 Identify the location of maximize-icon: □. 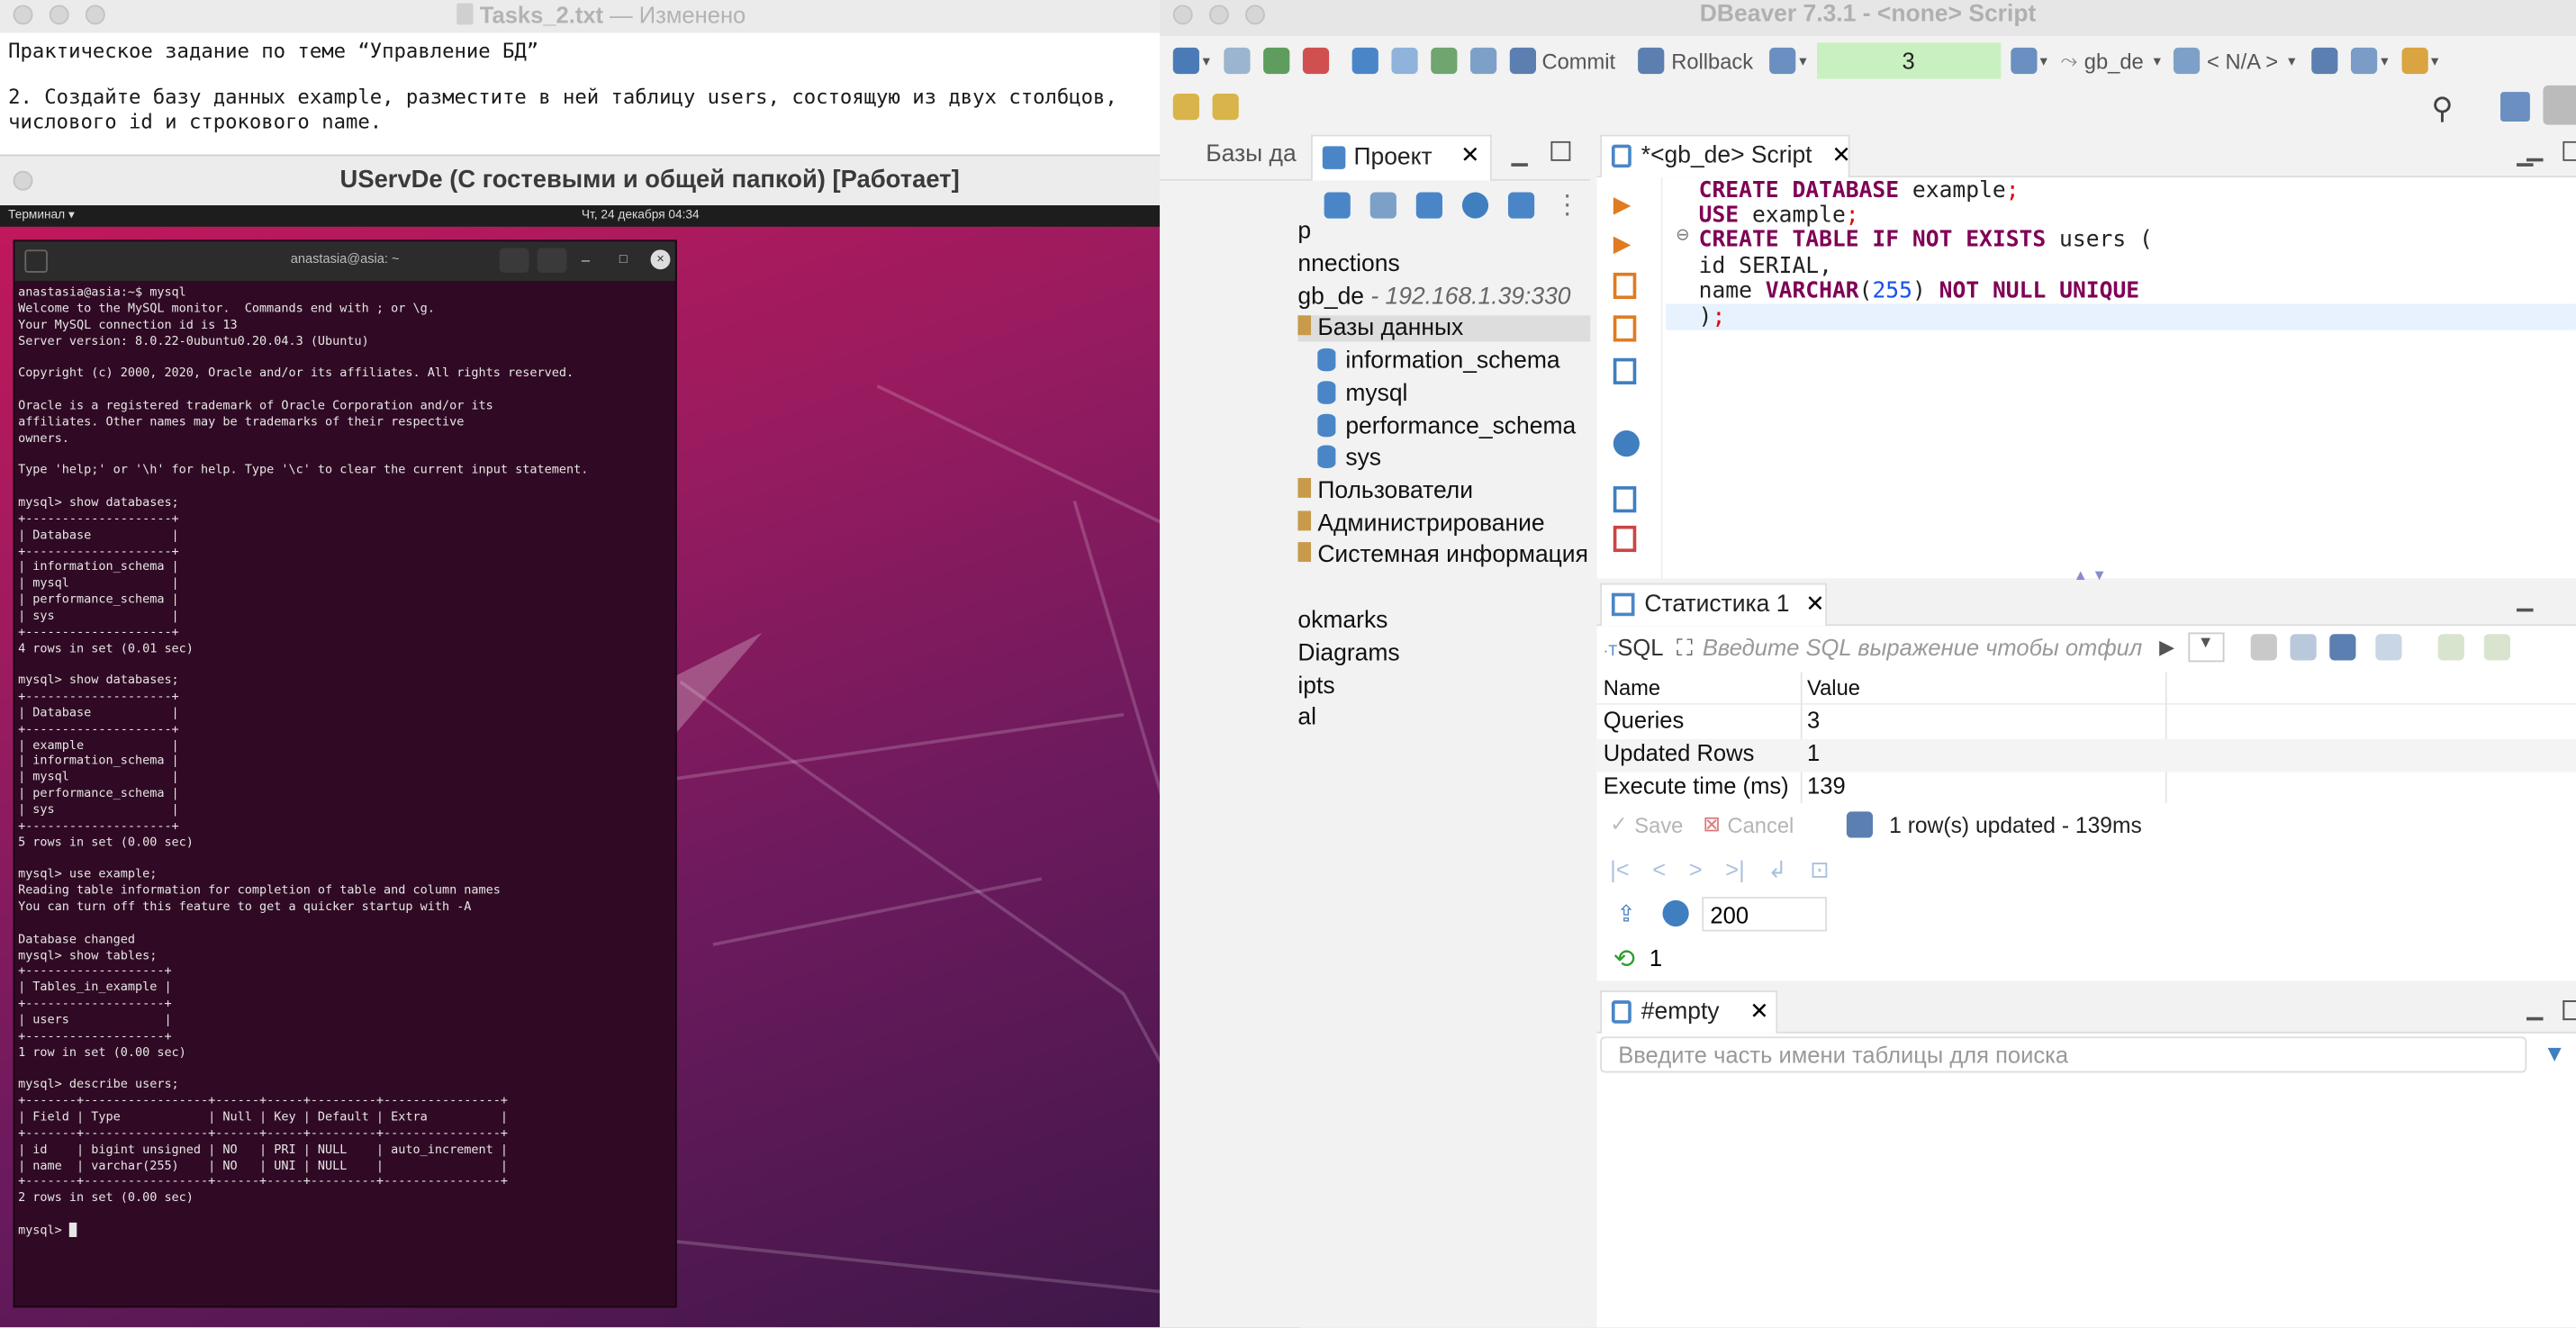
(623, 258).